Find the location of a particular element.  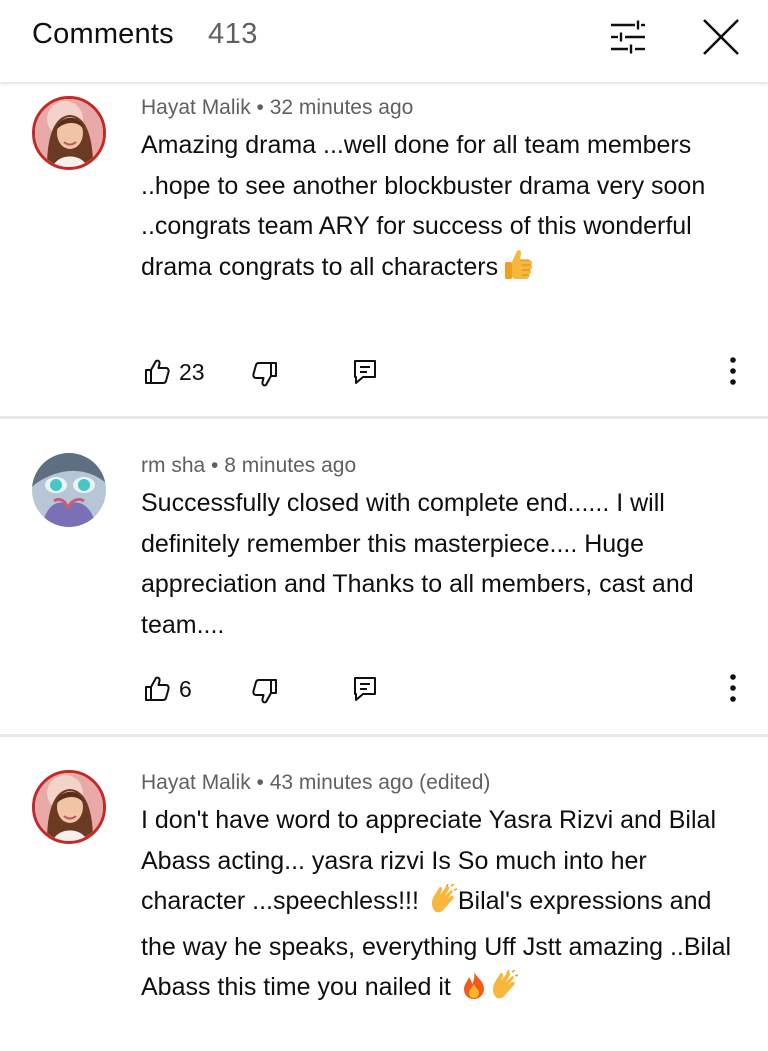

comment-time: 8 minutes ago is located at coordinates (290, 465).